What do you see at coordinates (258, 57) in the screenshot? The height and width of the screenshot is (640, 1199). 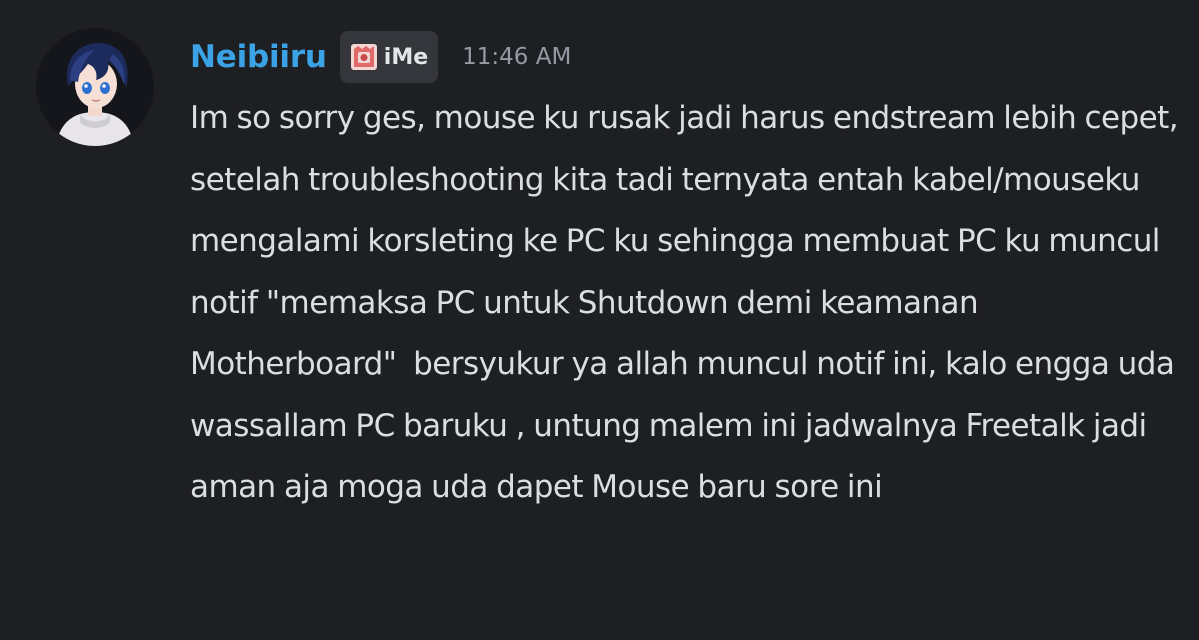 I see `username: Neibiiru` at bounding box center [258, 57].